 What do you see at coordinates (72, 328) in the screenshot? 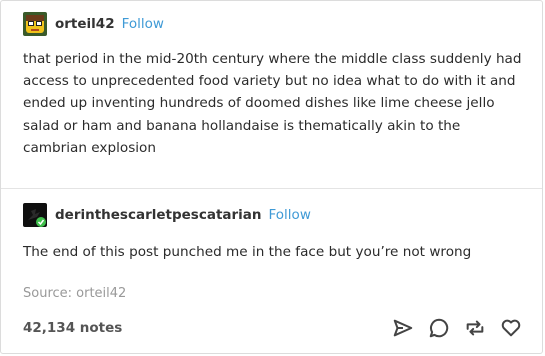
I see `notes-count: 42,134 notes` at bounding box center [72, 328].